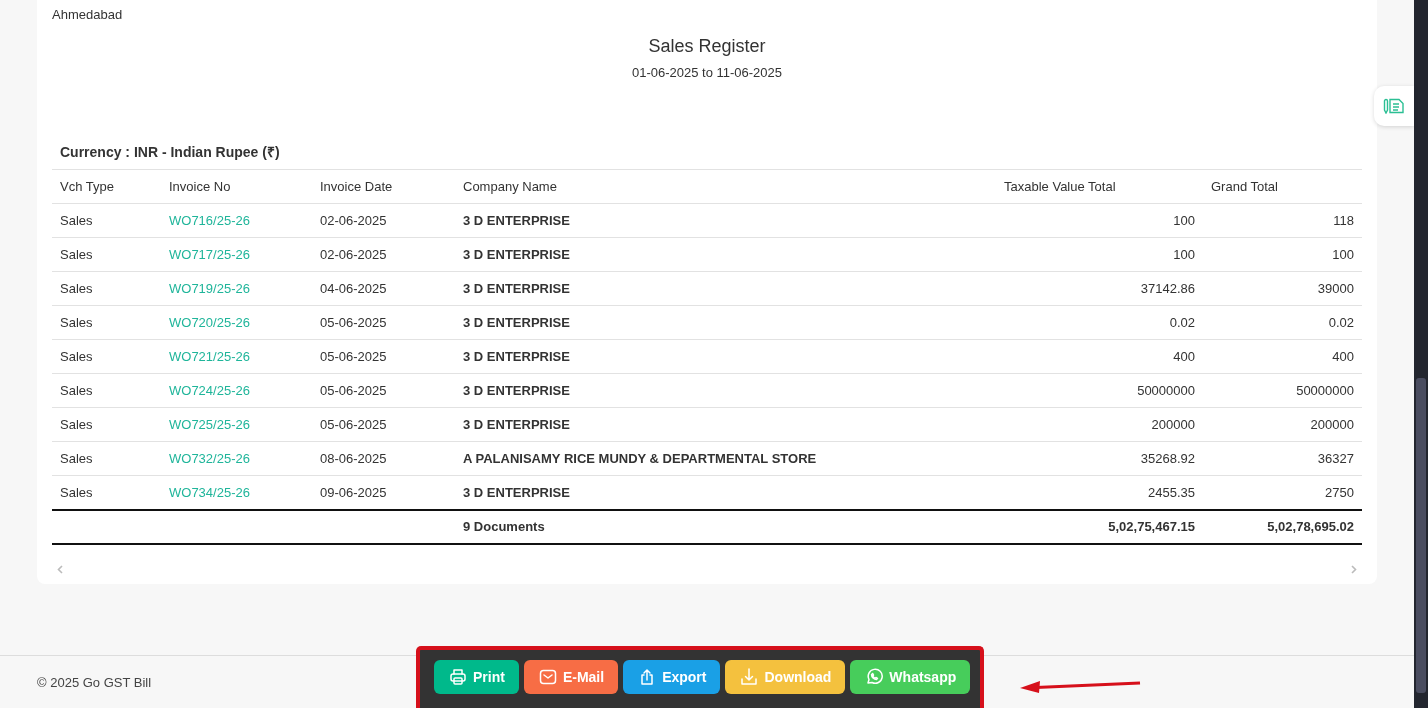  Describe the element at coordinates (910, 677) in the screenshot. I see `whatsapp-button: Whatsapp` at that location.